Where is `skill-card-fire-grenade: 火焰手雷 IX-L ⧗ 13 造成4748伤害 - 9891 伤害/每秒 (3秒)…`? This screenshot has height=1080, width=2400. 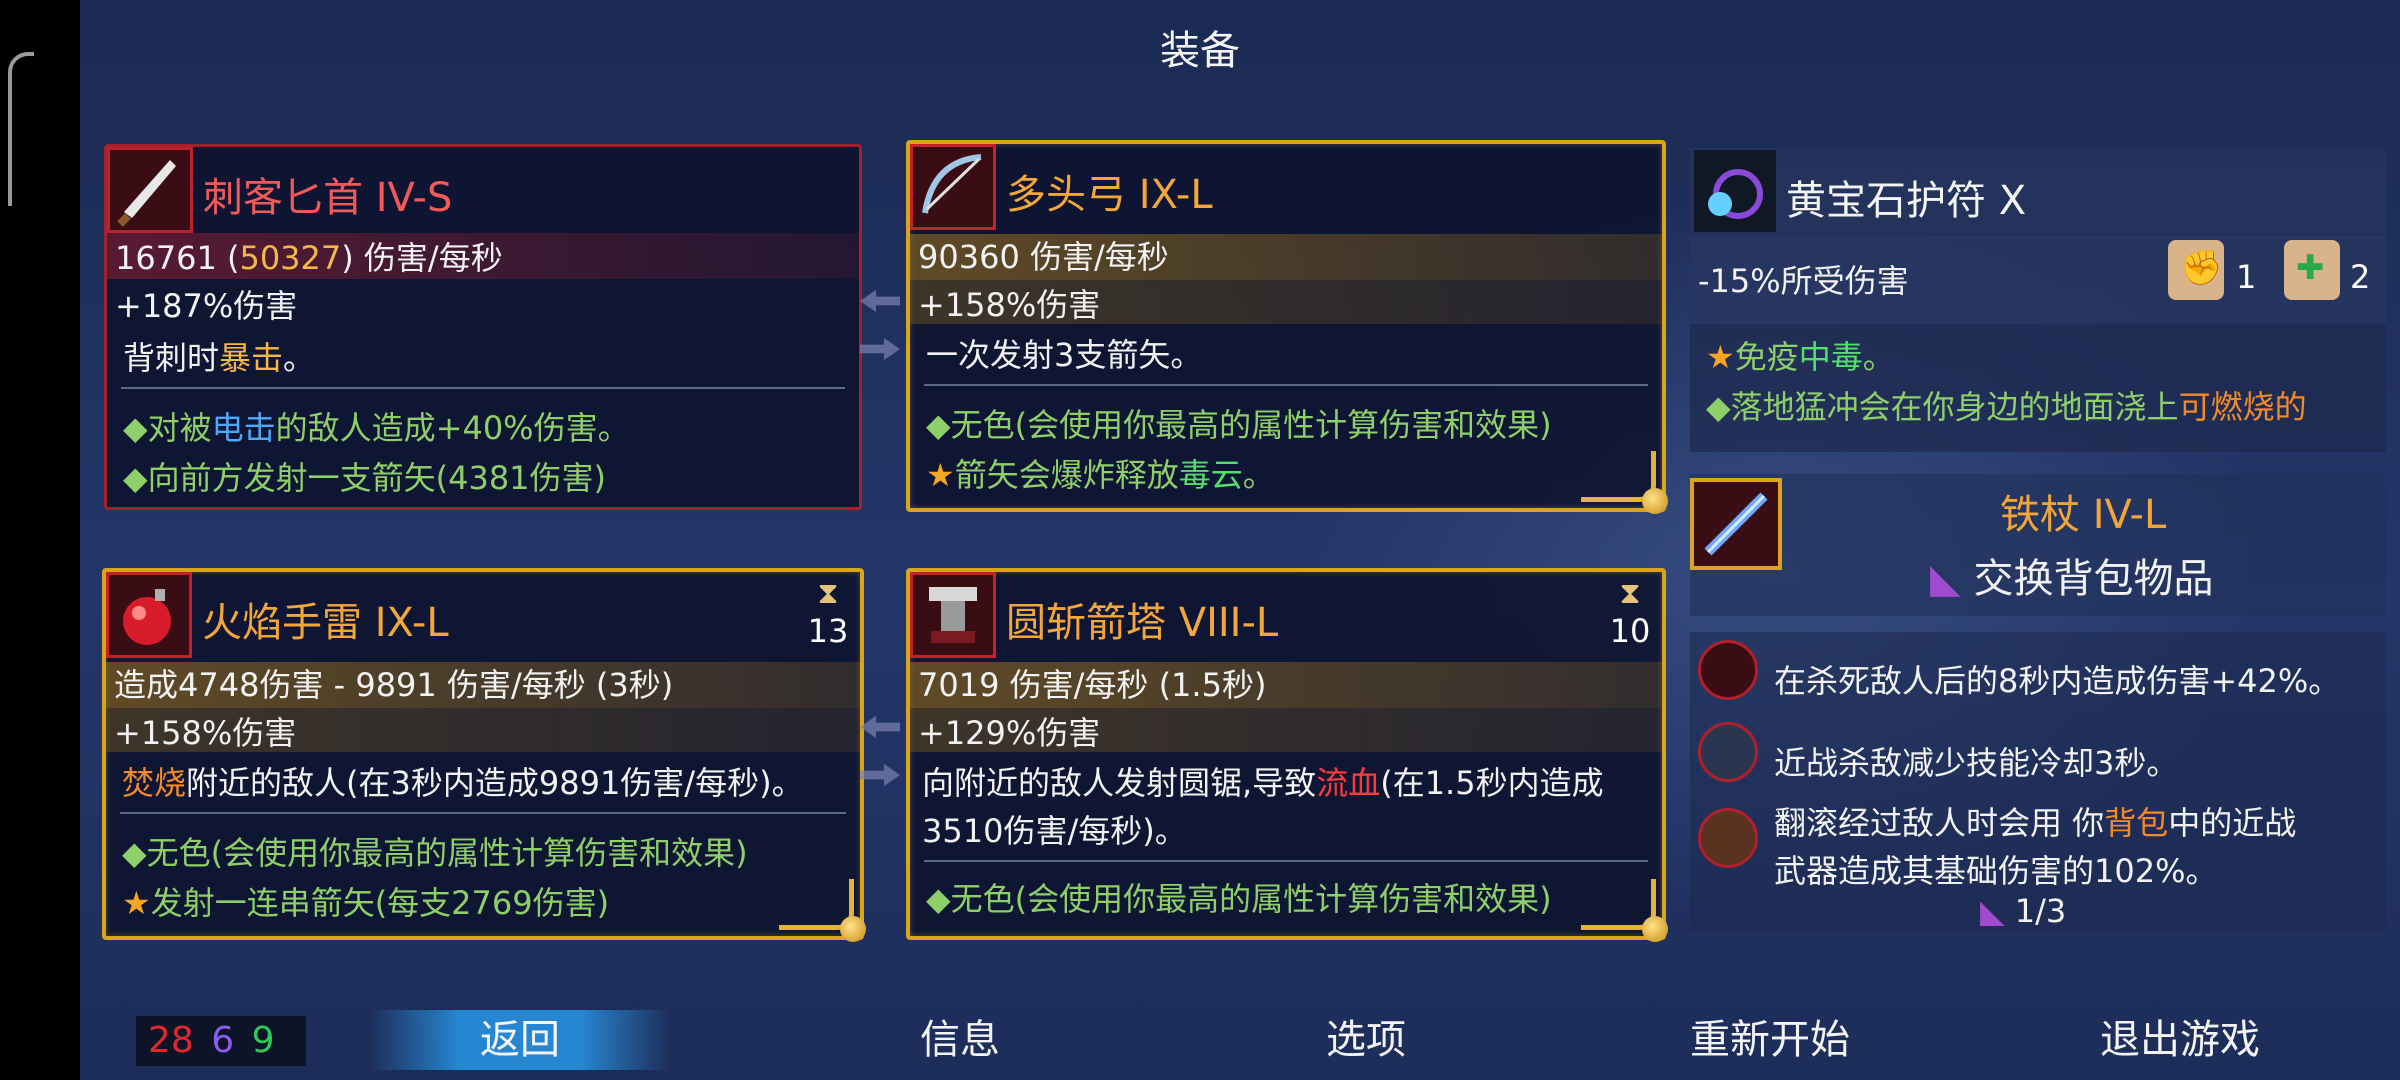 skill-card-fire-grenade: 火焰手雷 IX-L ⧗ 13 造成4748伤害 - 9891 伤害/每秒 (3秒)… is located at coordinates (484, 755).